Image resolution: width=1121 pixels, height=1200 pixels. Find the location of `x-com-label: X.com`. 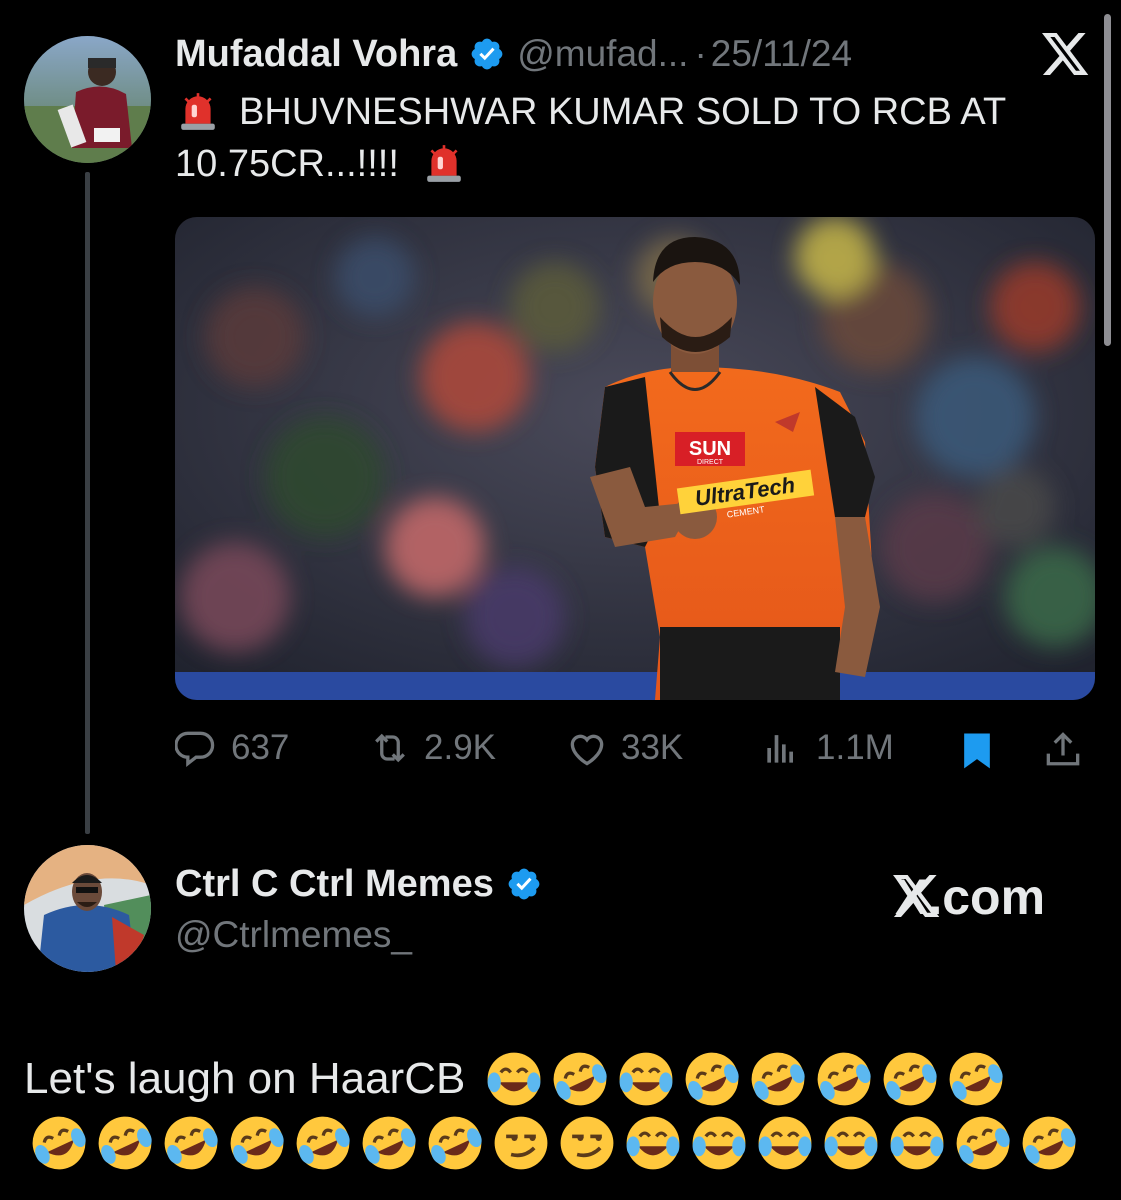

x-com-label: X.com is located at coordinates (970, 897).